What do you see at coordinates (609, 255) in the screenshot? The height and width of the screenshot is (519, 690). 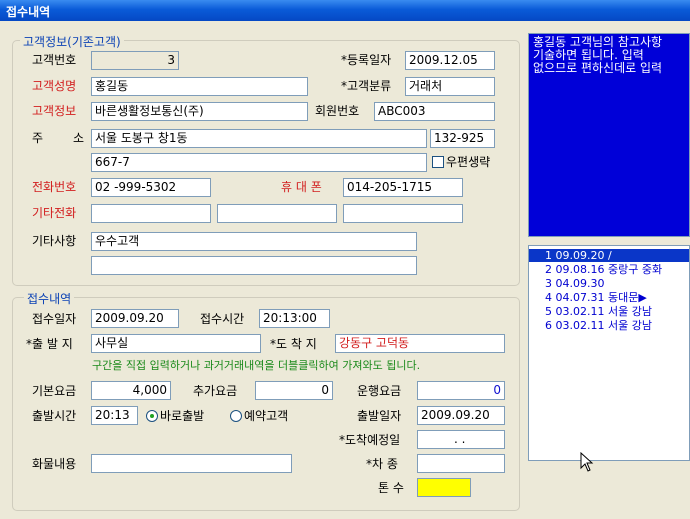 I see `history-row: 1 09.09.20 /` at bounding box center [609, 255].